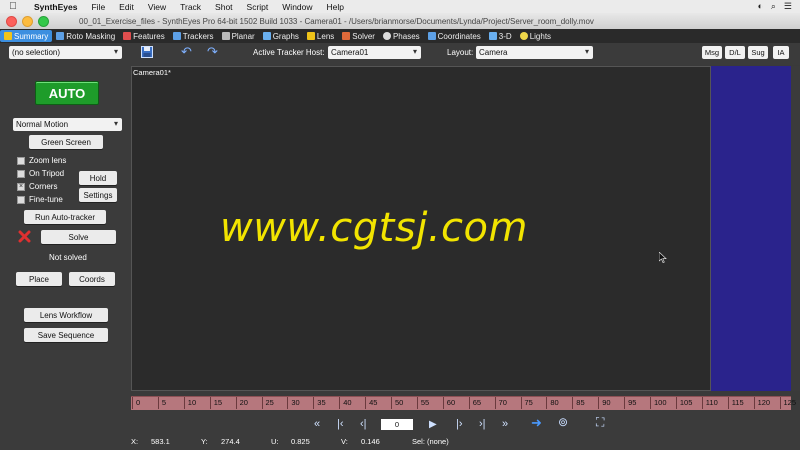 Image resolution: width=800 pixels, height=450 pixels. Describe the element at coordinates (193, 36) in the screenshot. I see `tab-trackers: Trackers` at that location.